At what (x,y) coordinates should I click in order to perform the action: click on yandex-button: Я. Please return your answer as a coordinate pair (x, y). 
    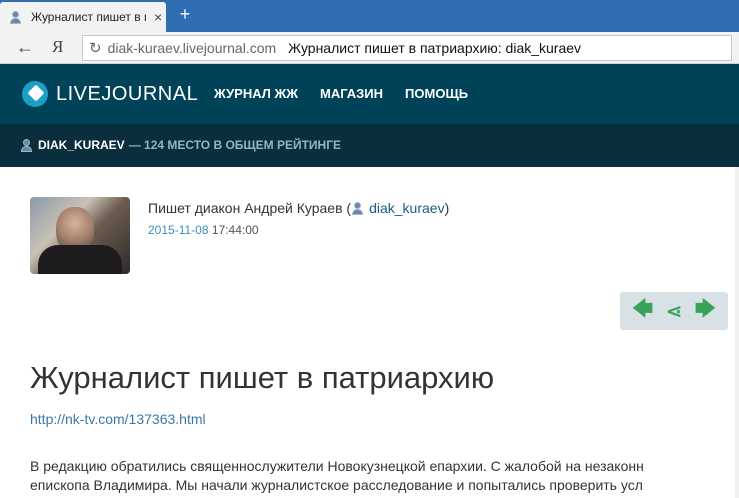
    Looking at the image, I should click on (57, 47).